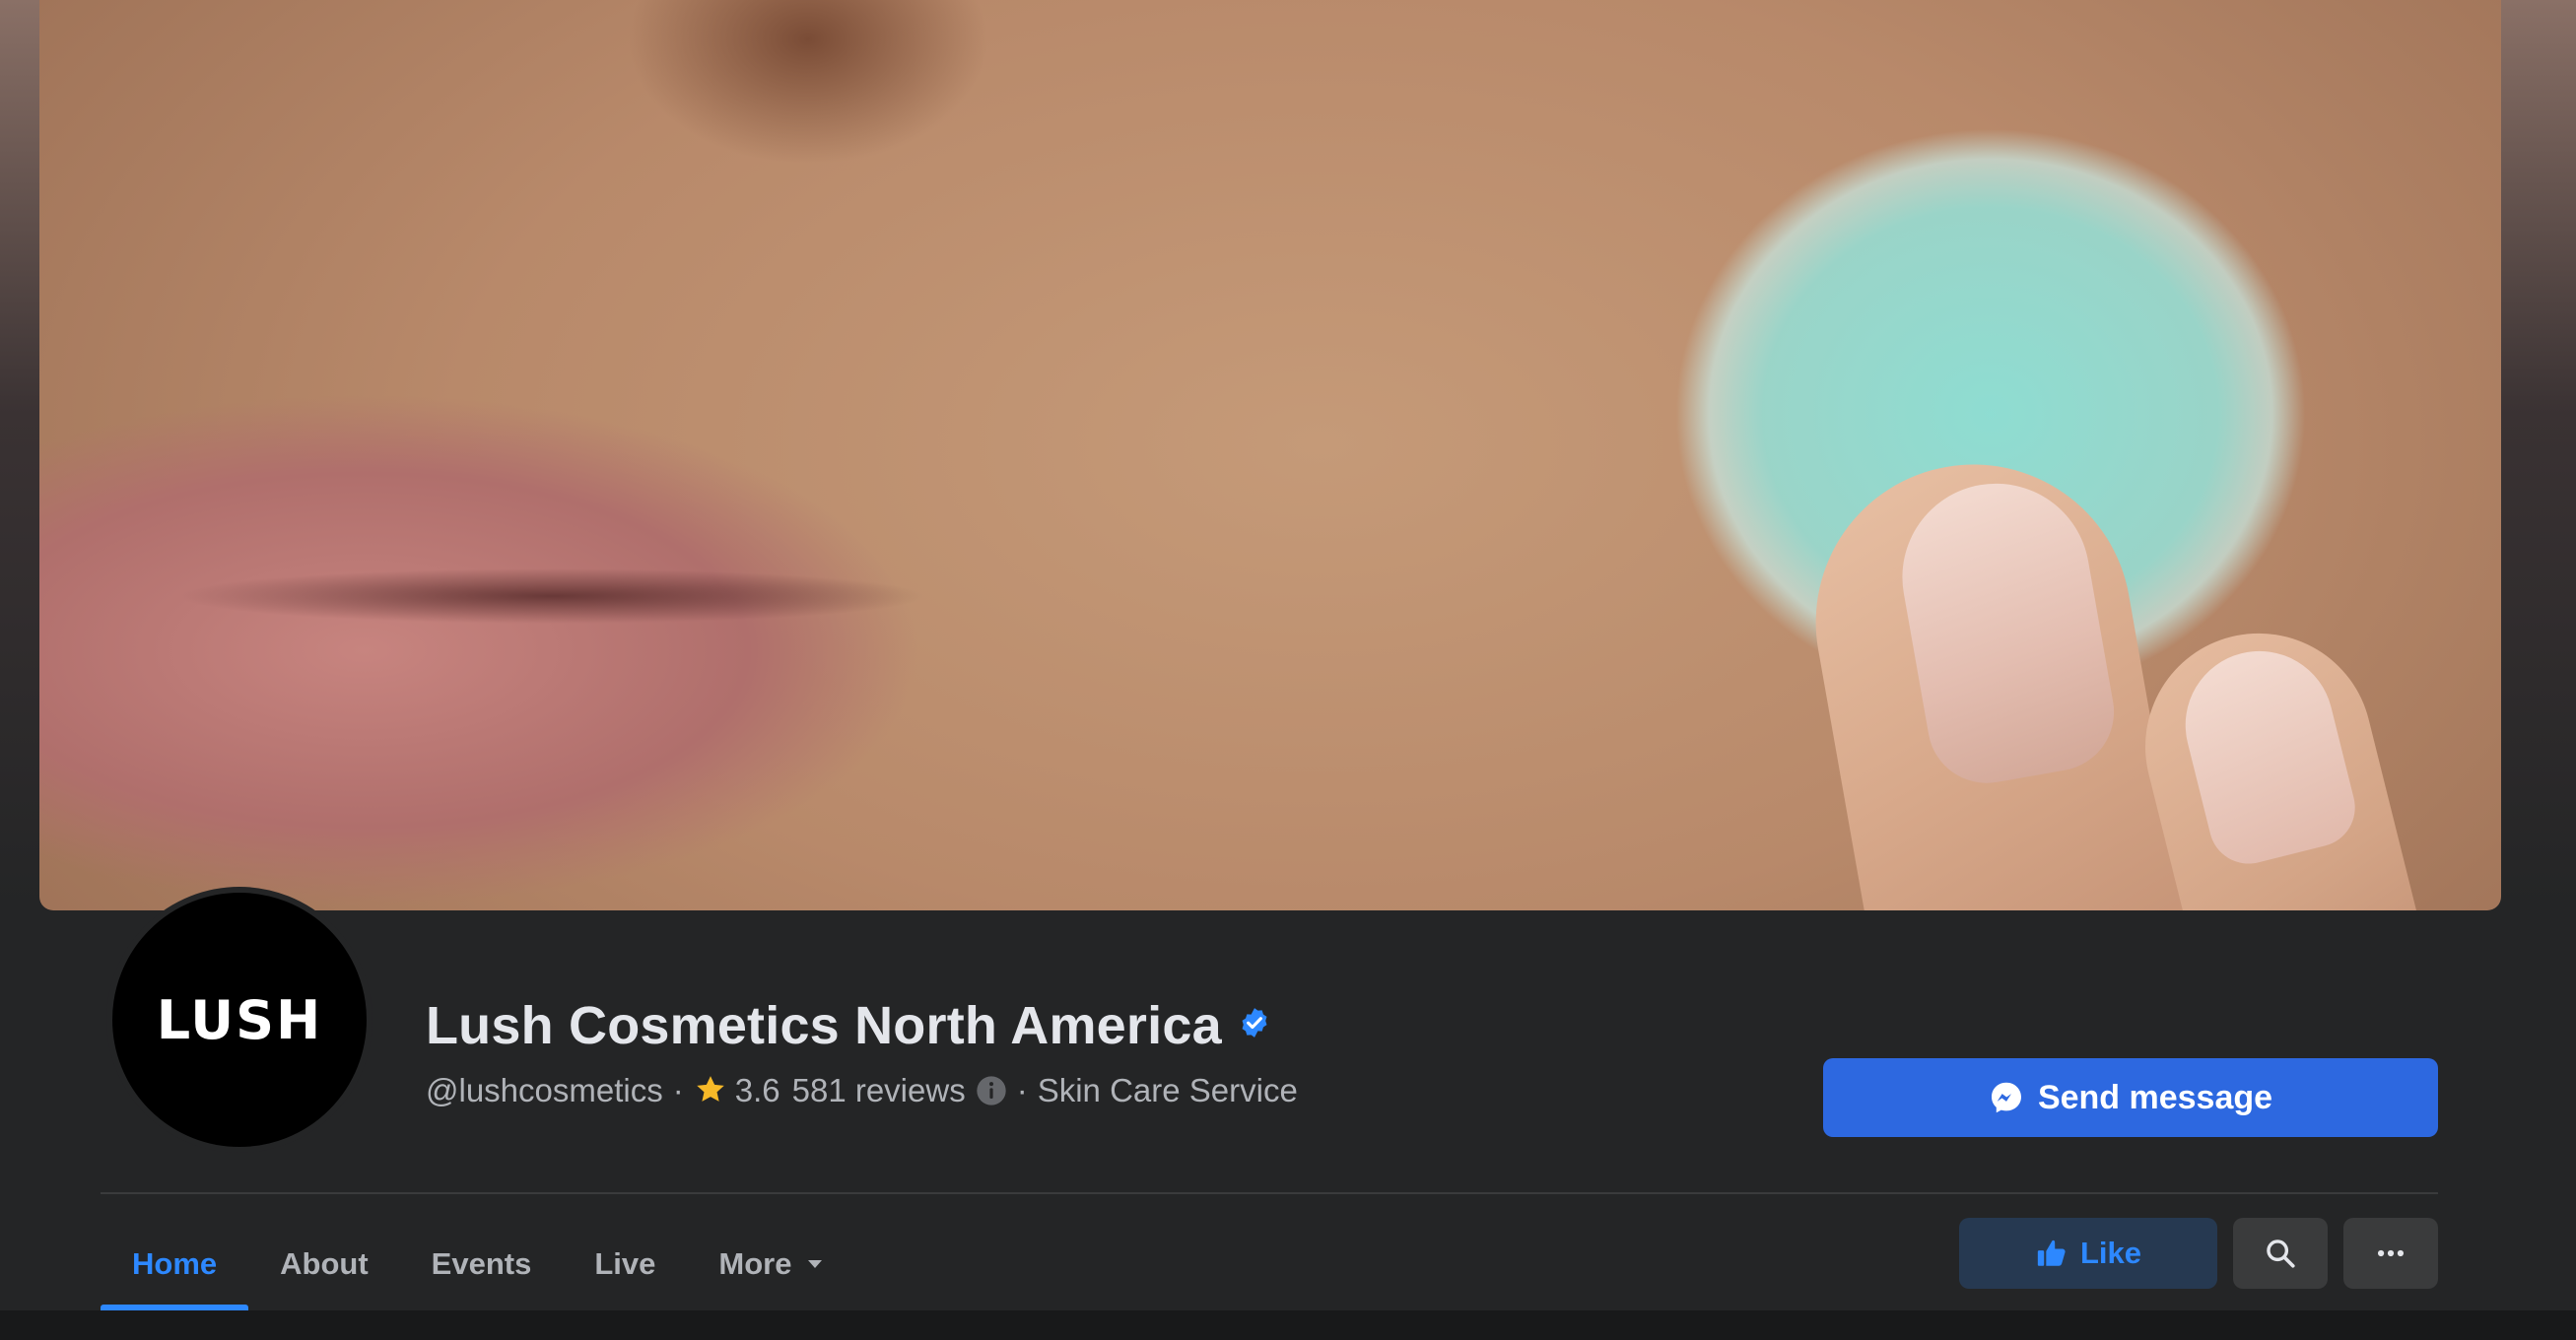 This screenshot has height=1340, width=2576. What do you see at coordinates (816, 1264) in the screenshot?
I see `caret-down-icon` at bounding box center [816, 1264].